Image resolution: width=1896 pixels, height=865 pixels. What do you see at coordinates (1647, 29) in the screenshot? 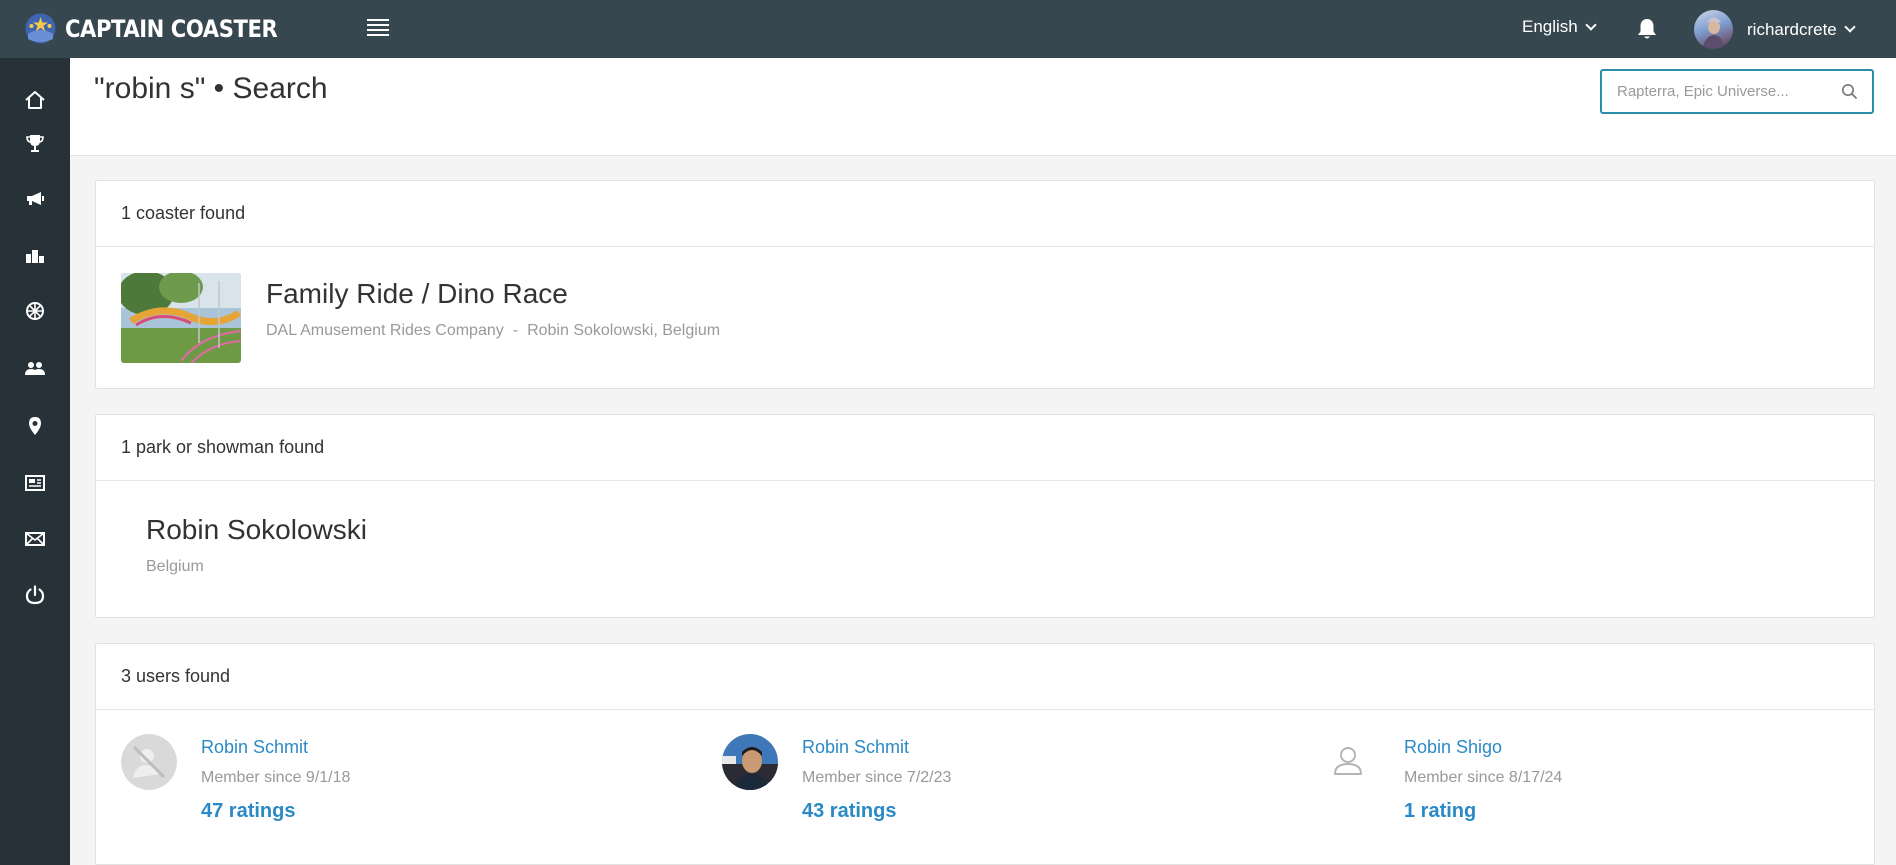
I see `notifications-bell-icon` at bounding box center [1647, 29].